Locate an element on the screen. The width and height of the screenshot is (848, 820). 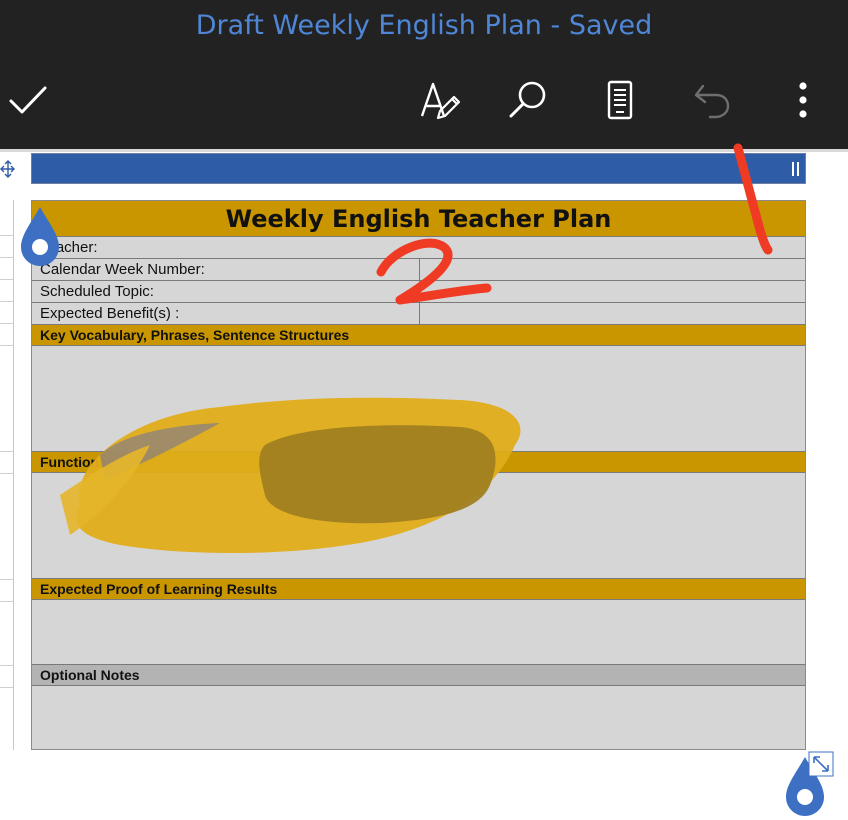
toolbar-divider is located at coordinates (424, 150).